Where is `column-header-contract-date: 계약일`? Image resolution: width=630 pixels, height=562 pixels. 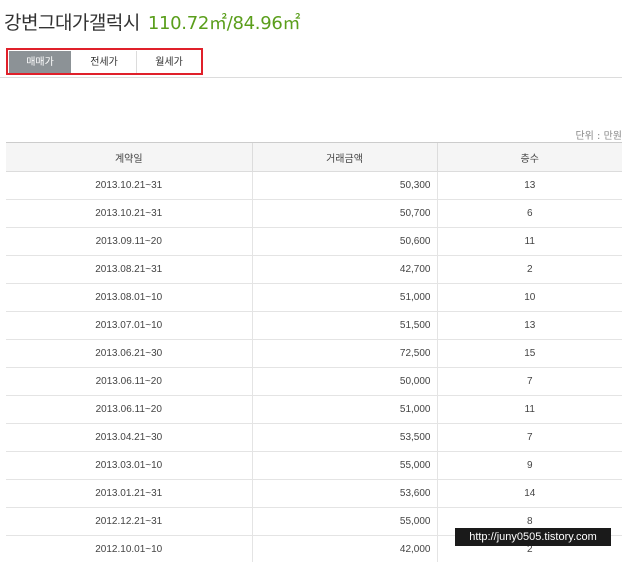 column-header-contract-date: 계약일 is located at coordinates (129, 157).